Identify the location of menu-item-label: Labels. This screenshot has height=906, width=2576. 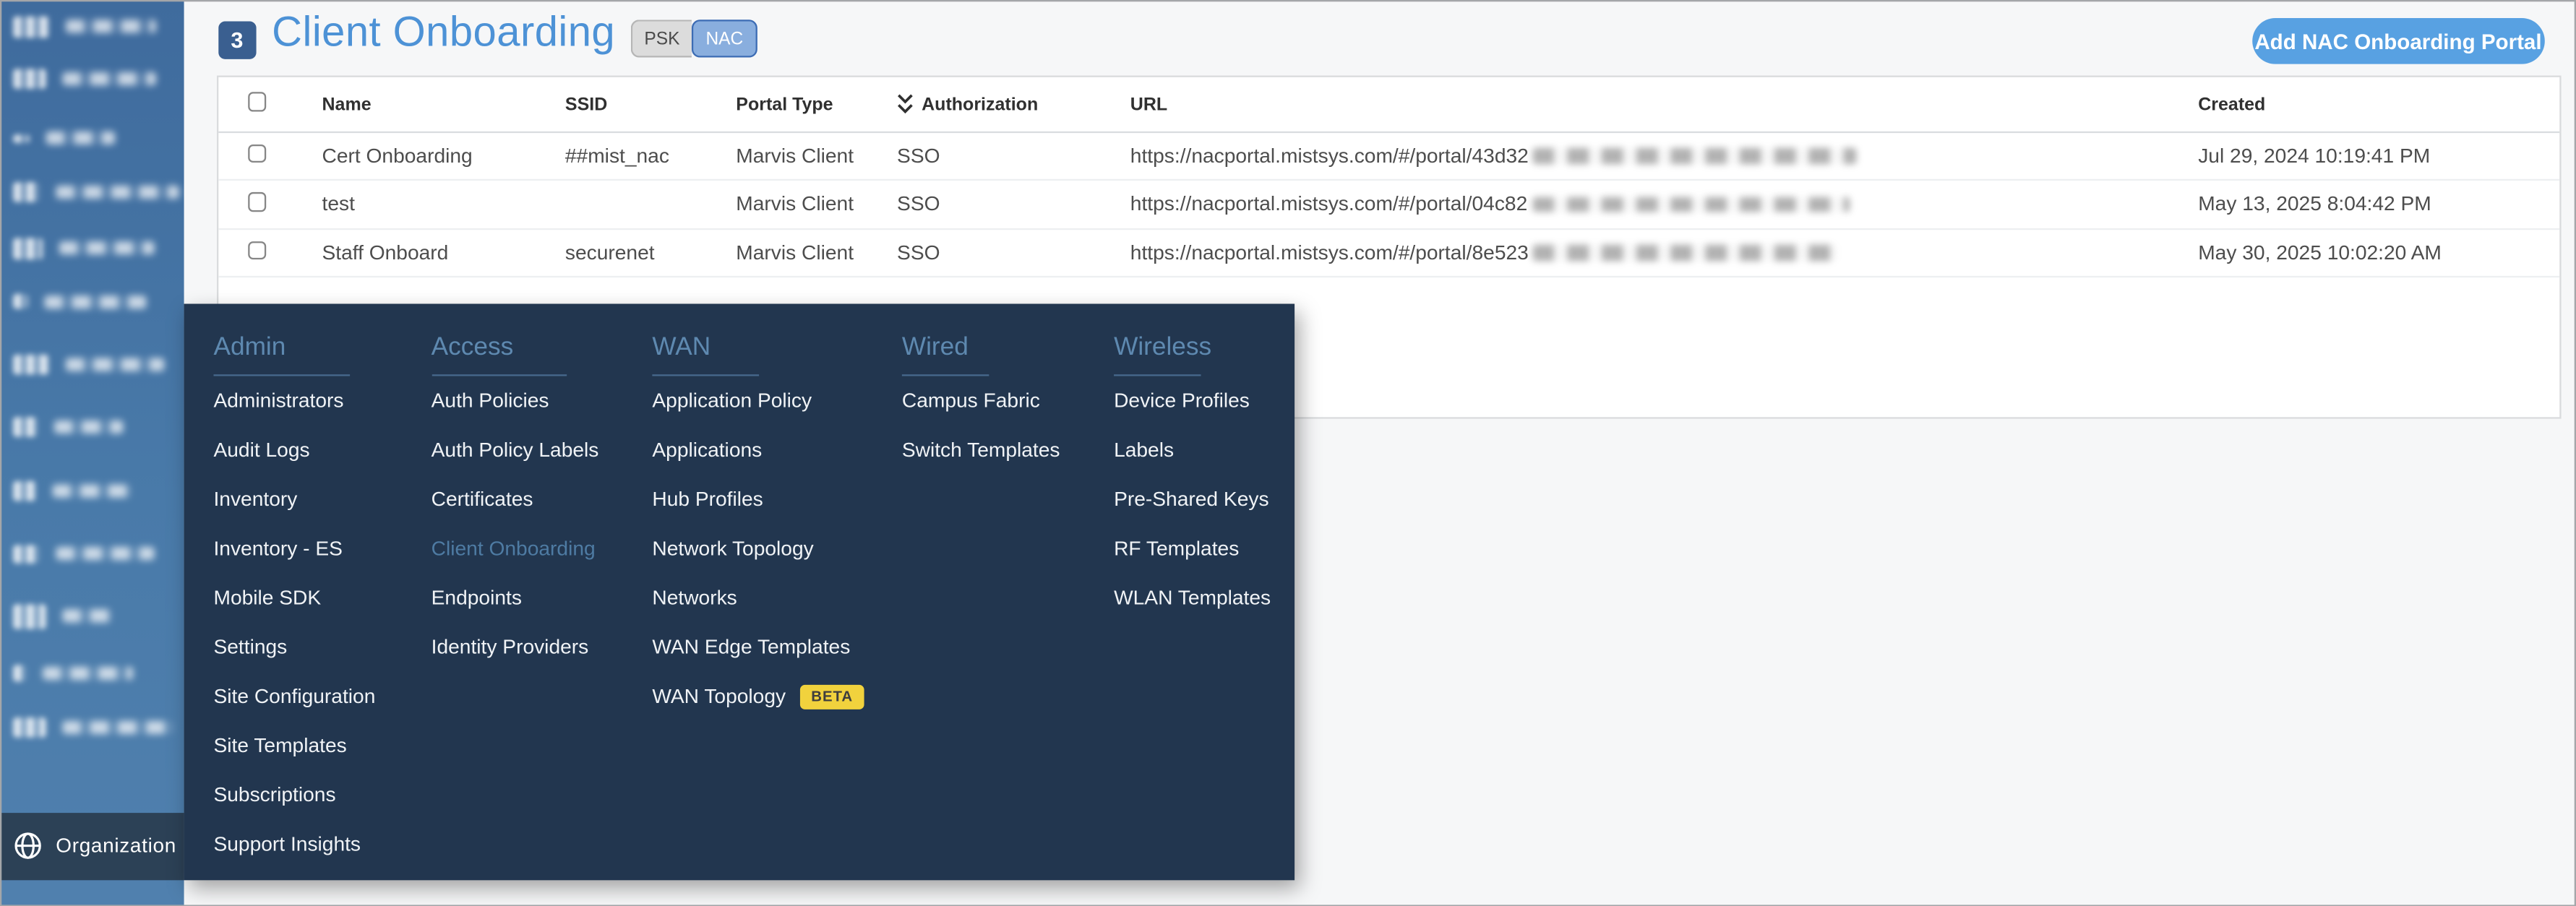
(1145, 450).